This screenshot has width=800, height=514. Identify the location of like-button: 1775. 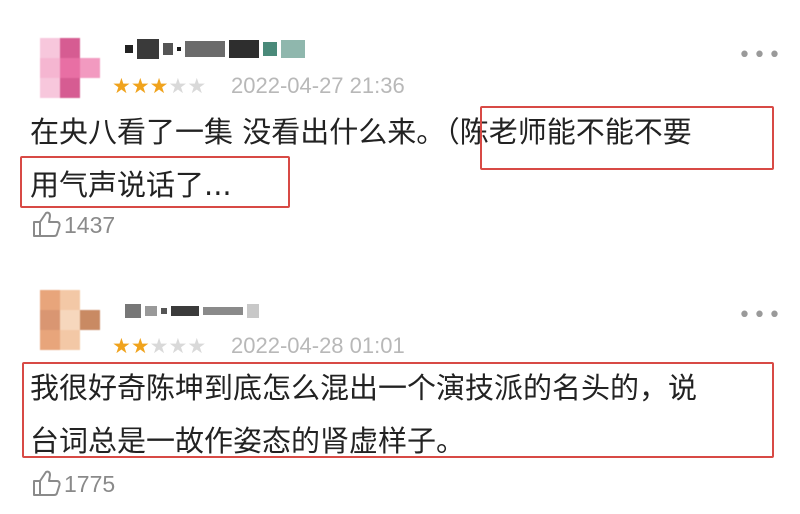
(73, 484).